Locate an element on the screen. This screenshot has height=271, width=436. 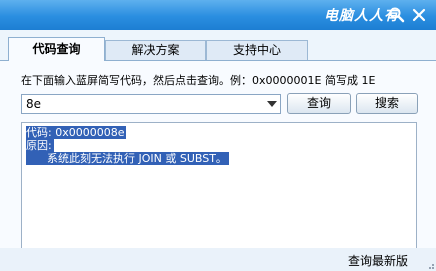
tab-strip: 代码查询 解决方案 支持中心 is located at coordinates (218, 45).